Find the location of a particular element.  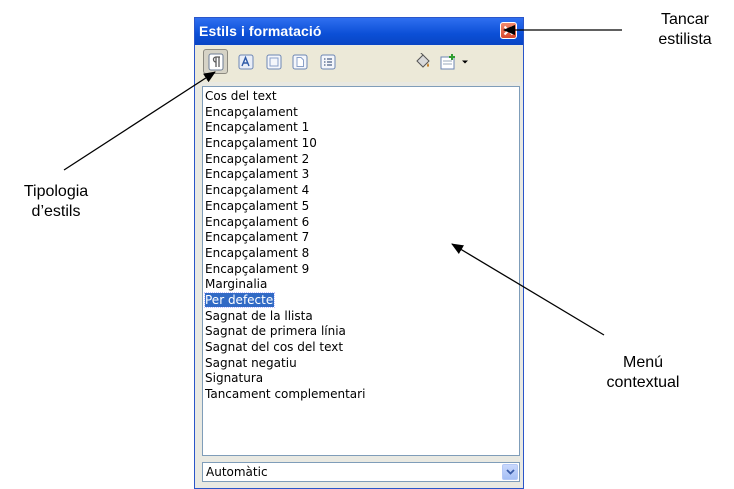

menu-arrow is located at coordinates (528, 289).